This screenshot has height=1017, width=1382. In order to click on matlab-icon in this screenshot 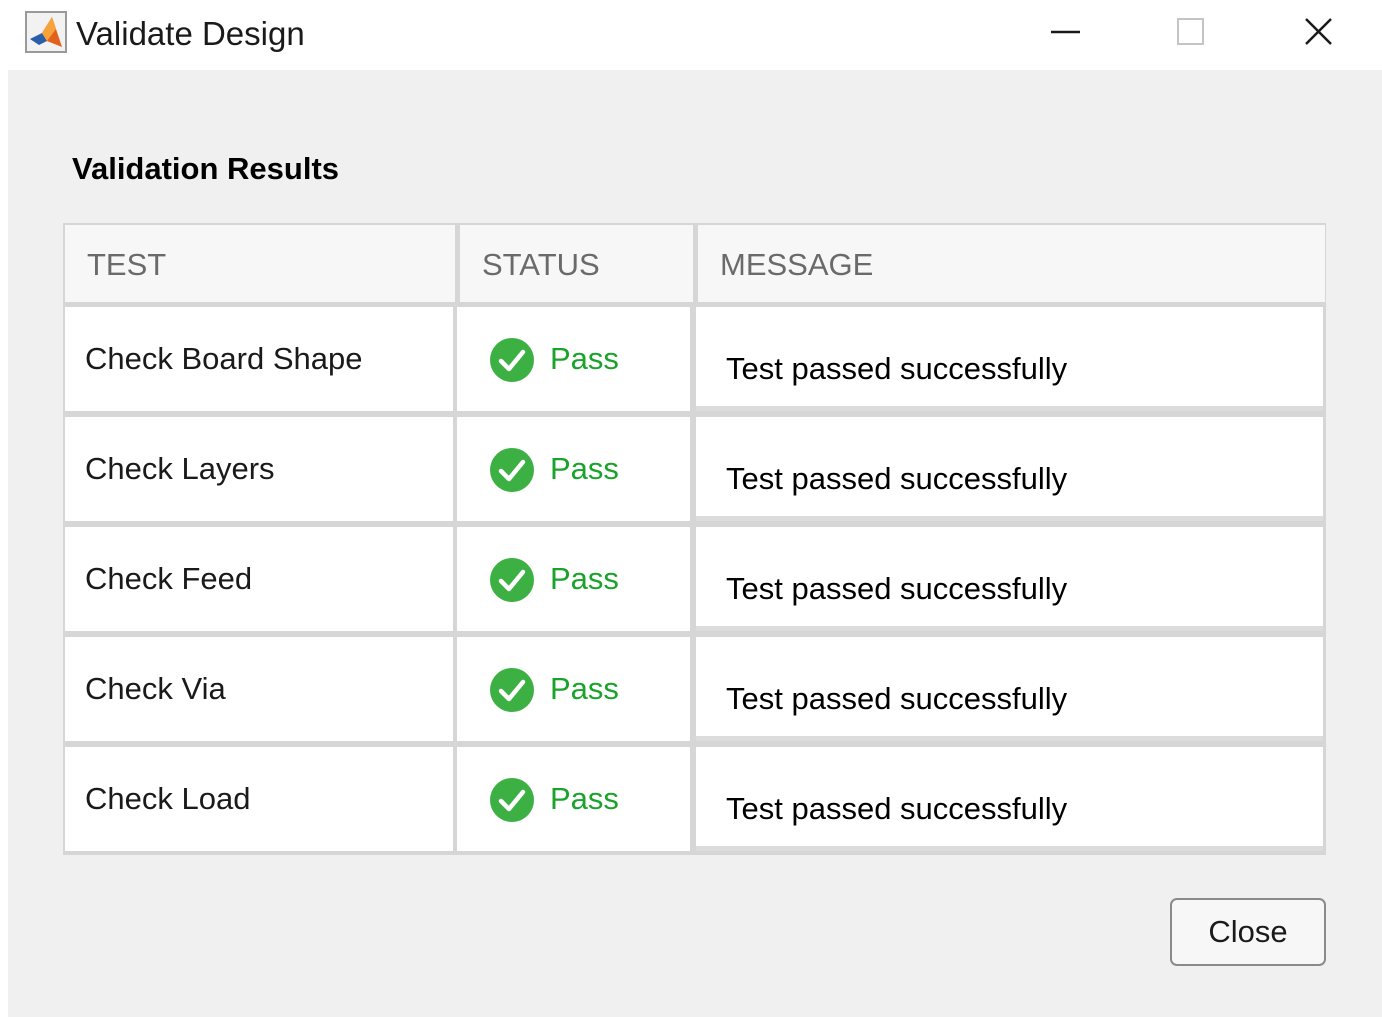, I will do `click(46, 32)`.